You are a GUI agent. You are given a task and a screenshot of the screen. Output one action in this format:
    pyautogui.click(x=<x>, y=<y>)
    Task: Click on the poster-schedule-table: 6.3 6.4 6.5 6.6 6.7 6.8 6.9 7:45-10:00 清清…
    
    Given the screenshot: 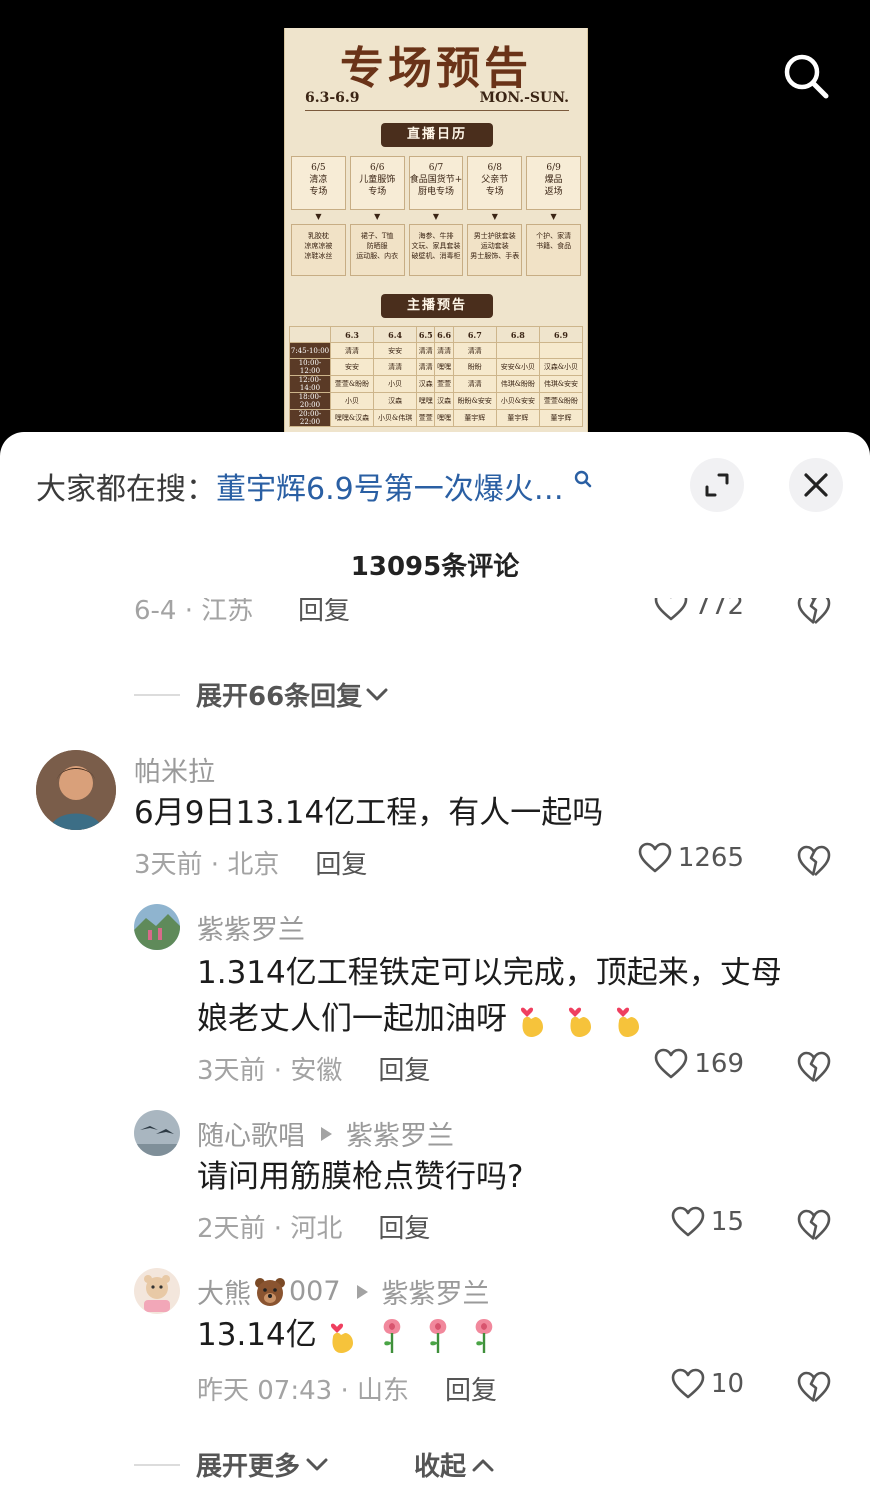 What is the action you would take?
    pyautogui.click(x=436, y=376)
    